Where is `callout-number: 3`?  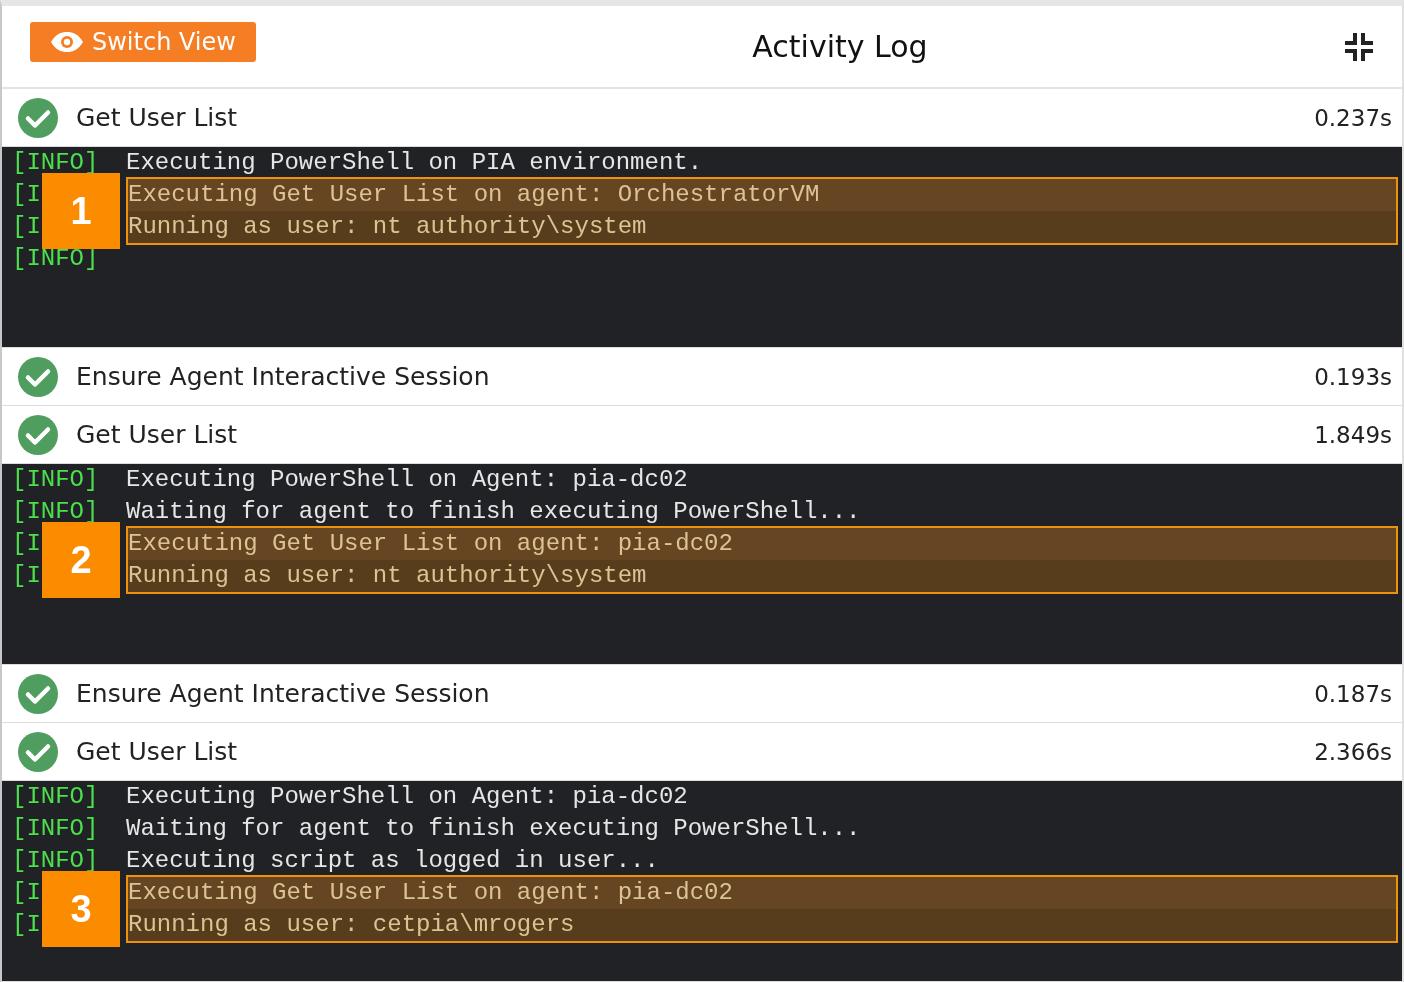
callout-number: 3 is located at coordinates (81, 909).